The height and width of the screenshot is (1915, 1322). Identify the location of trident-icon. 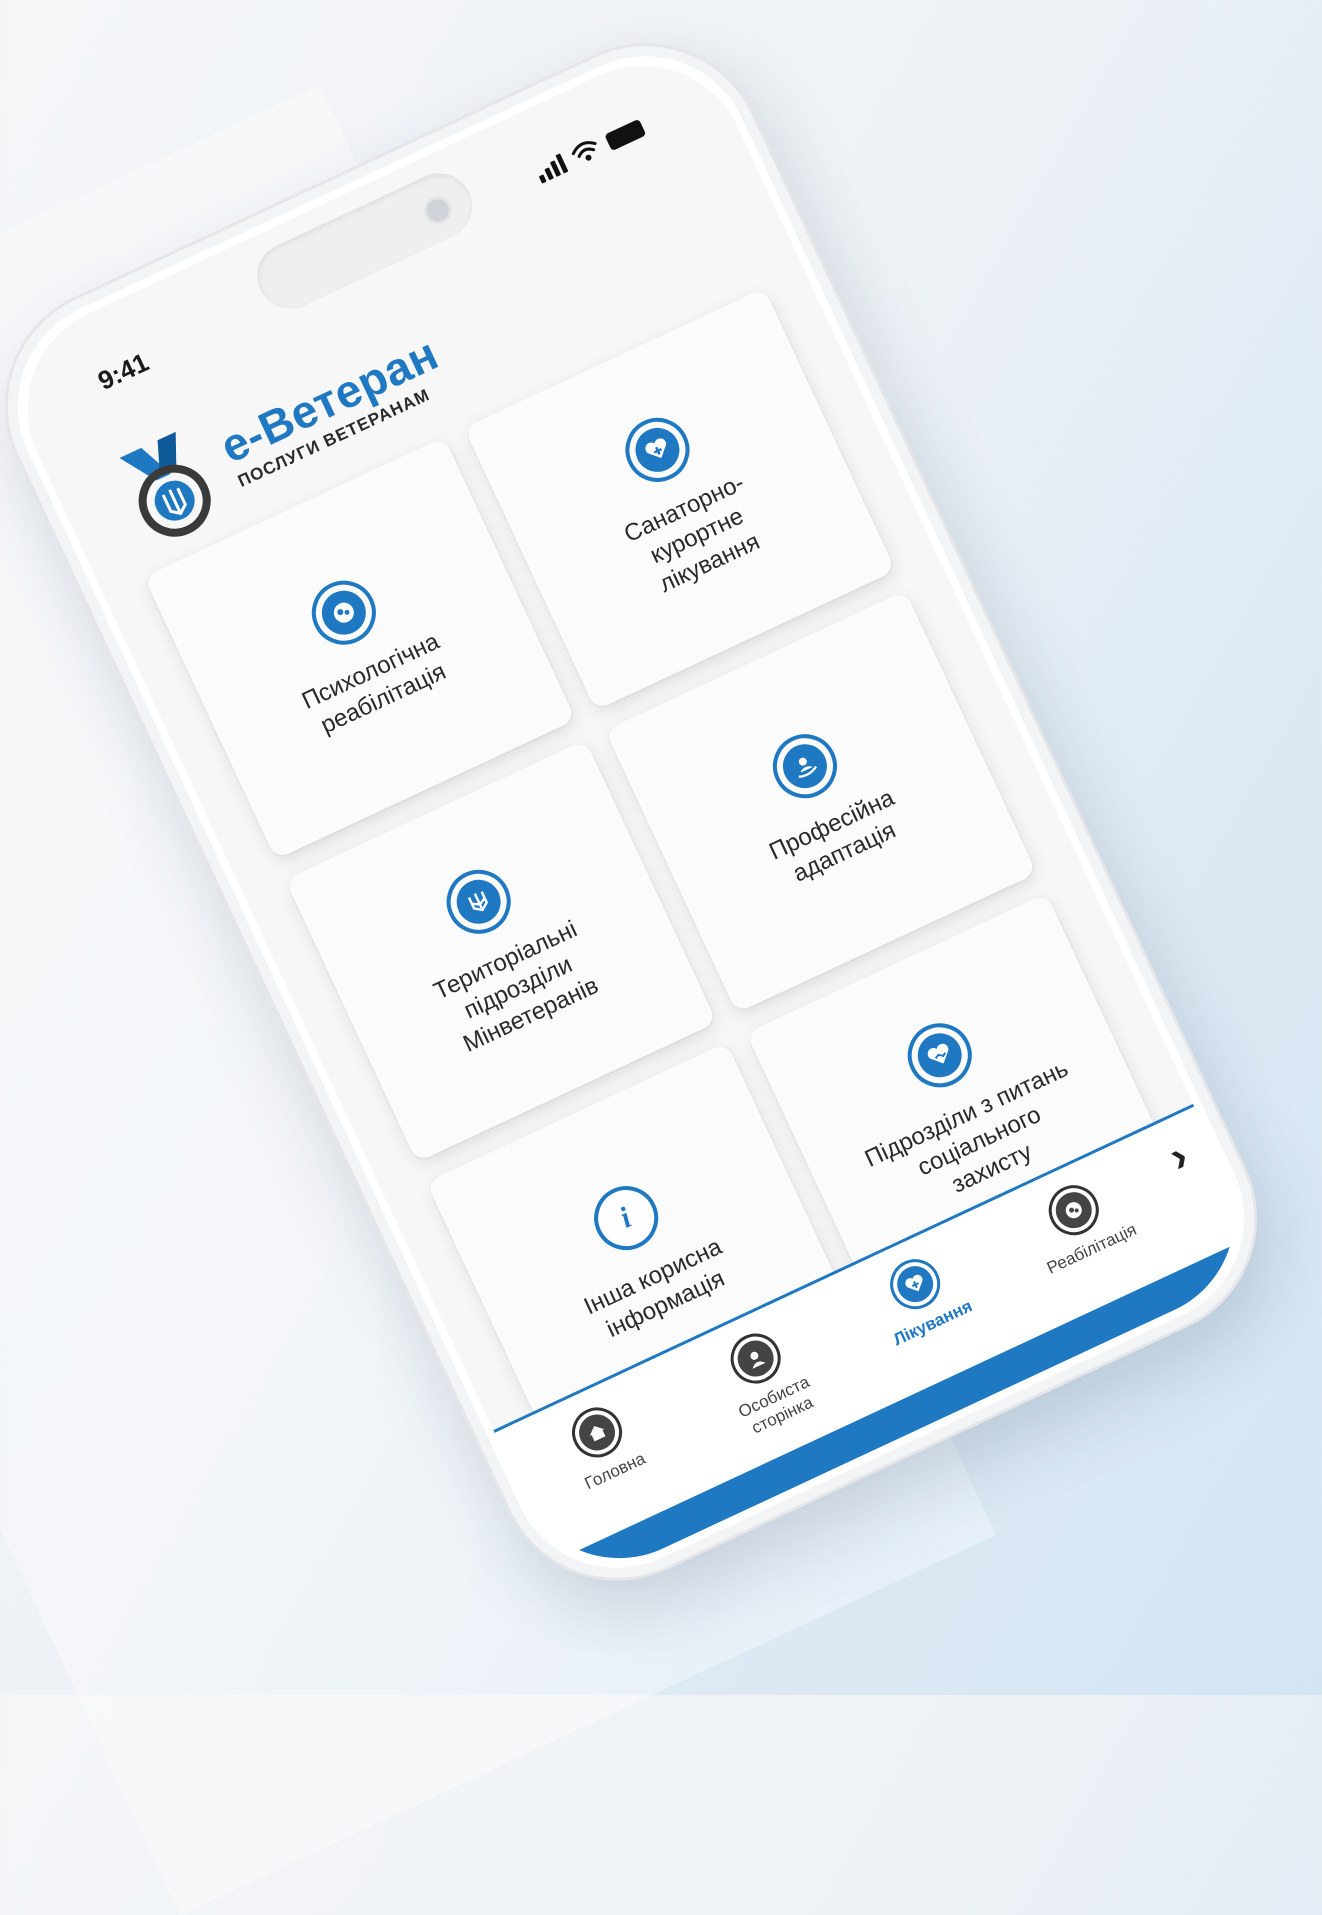
(478, 902).